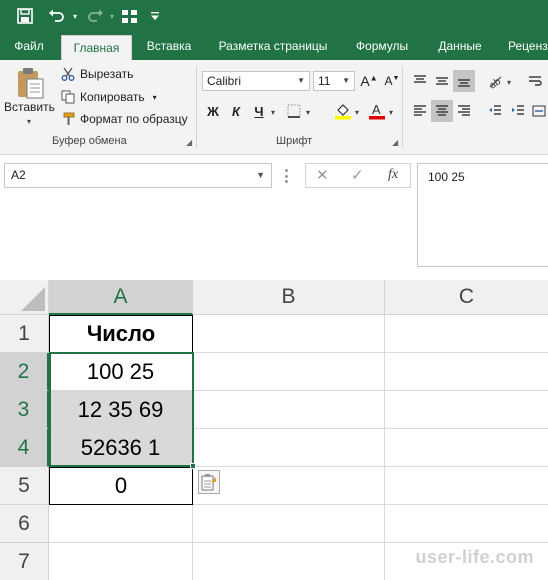 This screenshot has height=580, width=548. What do you see at coordinates (169, 46) in the screenshot?
I see `tab-insert: Вставка` at bounding box center [169, 46].